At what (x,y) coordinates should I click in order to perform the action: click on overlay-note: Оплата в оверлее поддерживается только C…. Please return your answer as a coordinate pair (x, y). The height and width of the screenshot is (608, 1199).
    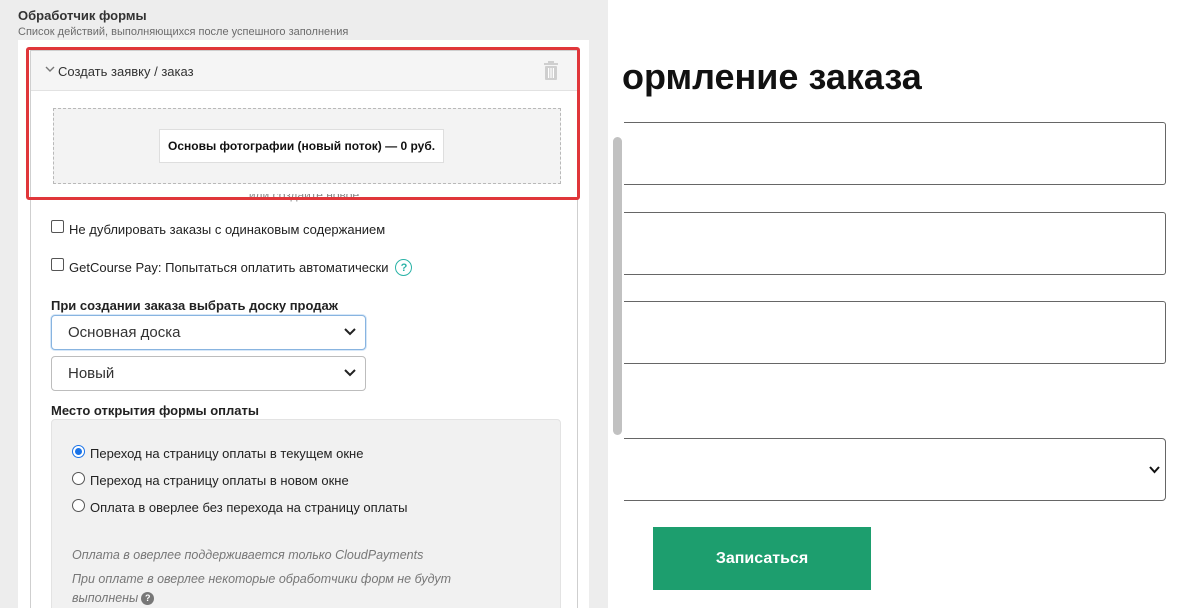
    Looking at the image, I should click on (248, 555).